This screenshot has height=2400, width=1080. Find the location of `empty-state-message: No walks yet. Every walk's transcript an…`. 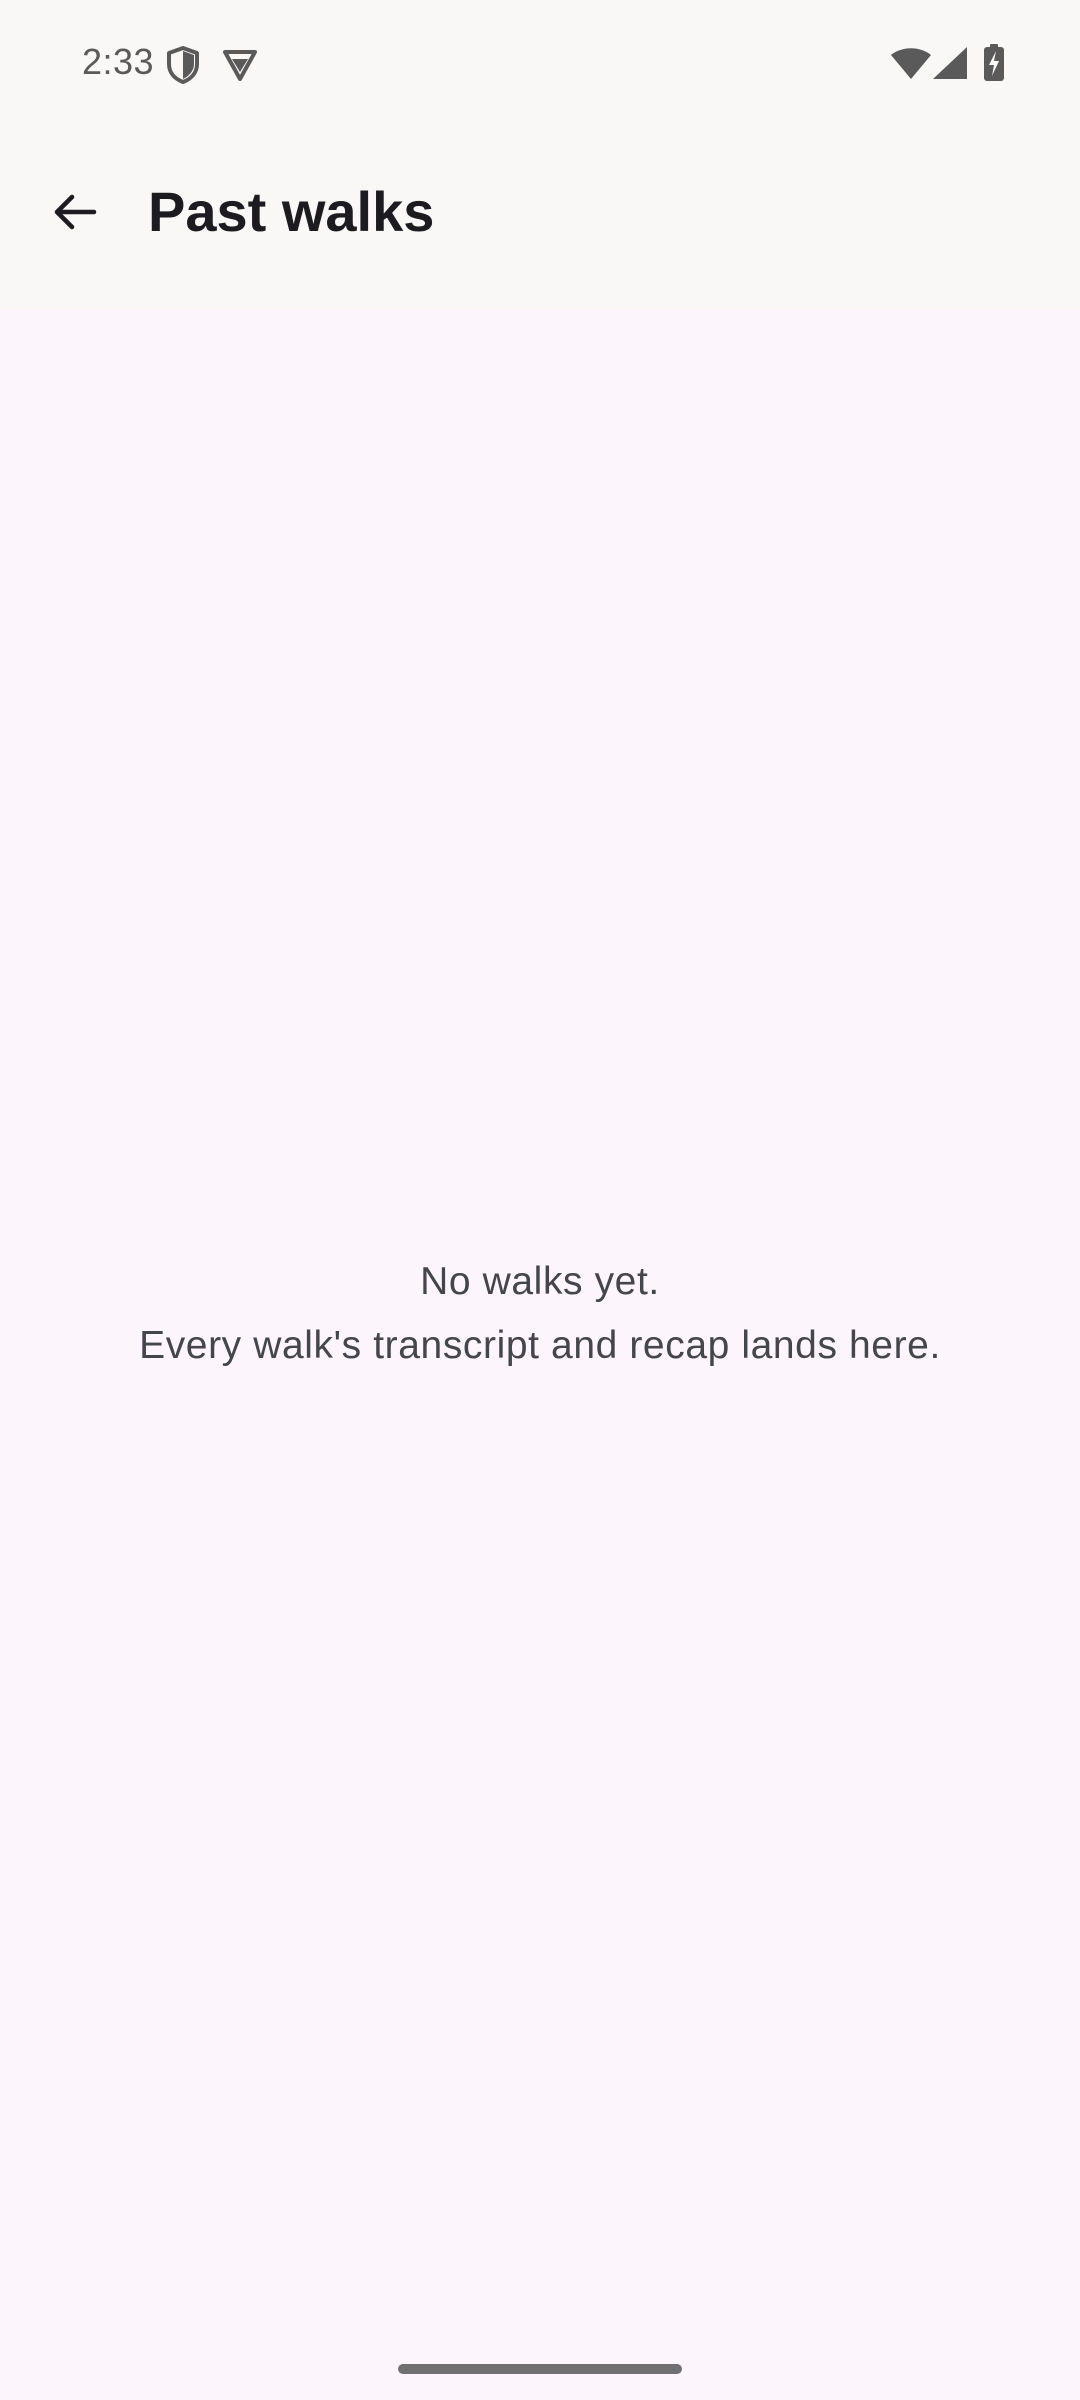

empty-state-message: No walks yet. Every walk's transcript an… is located at coordinates (540, 1314).